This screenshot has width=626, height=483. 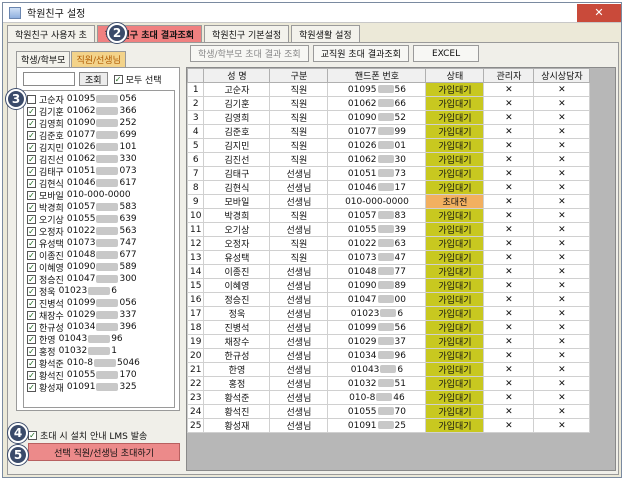 I want to click on list-item: ✓ 김기훈 01062 366, so click(x=99, y=111).